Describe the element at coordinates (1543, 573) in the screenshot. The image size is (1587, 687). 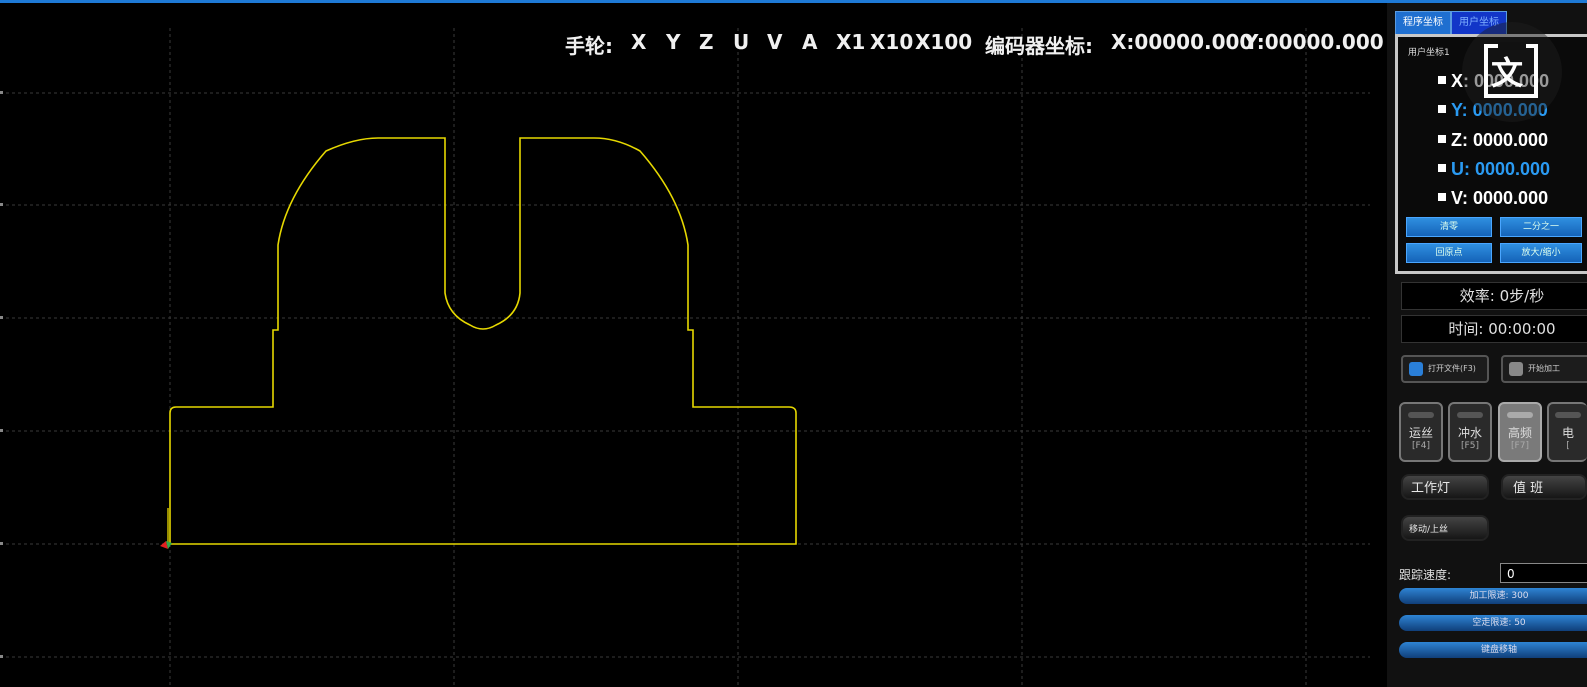
I see `tracking-speed-input: 0` at that location.